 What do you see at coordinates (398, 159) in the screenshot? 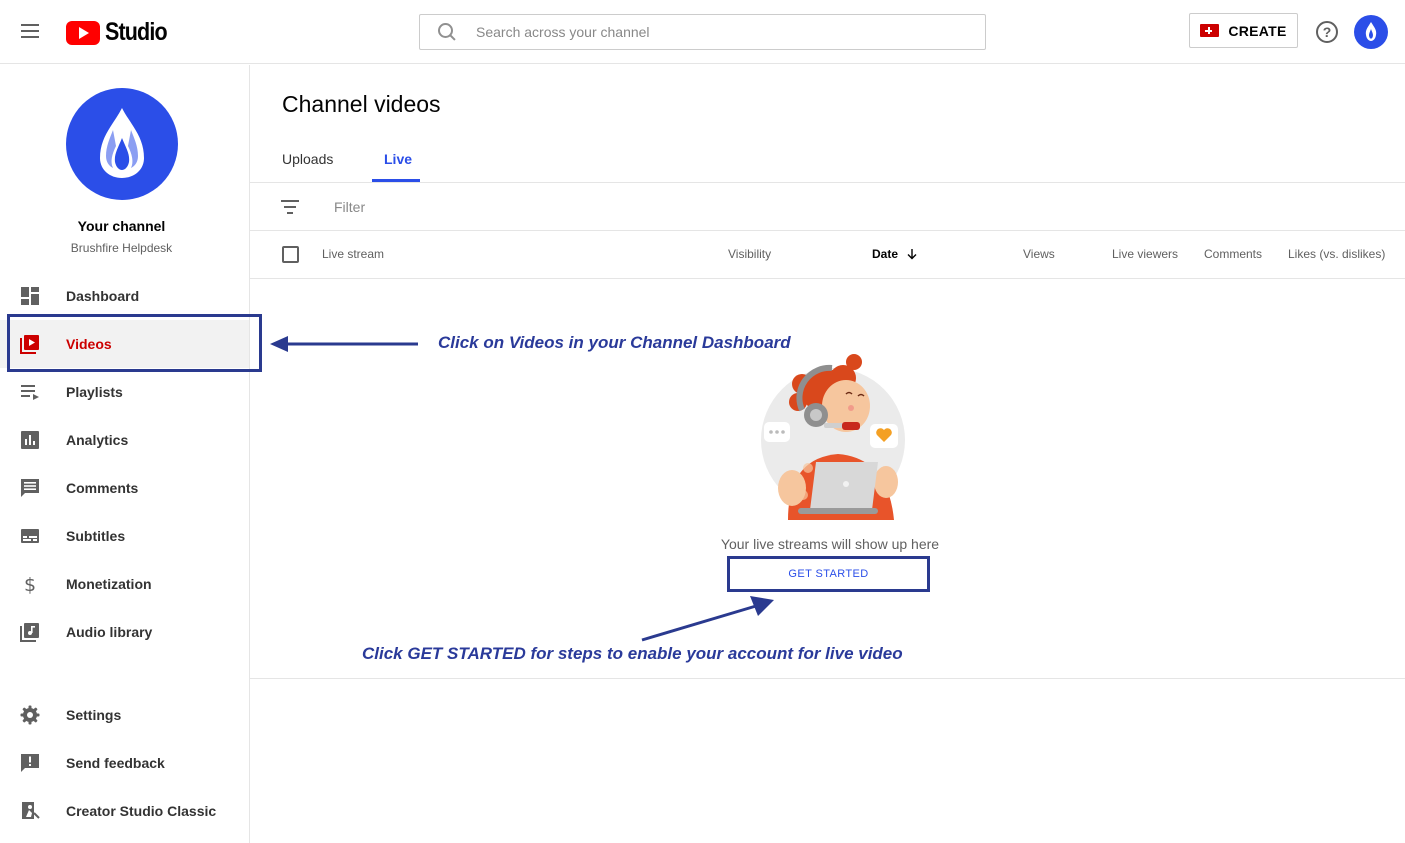
I see `tab-live: Live` at bounding box center [398, 159].